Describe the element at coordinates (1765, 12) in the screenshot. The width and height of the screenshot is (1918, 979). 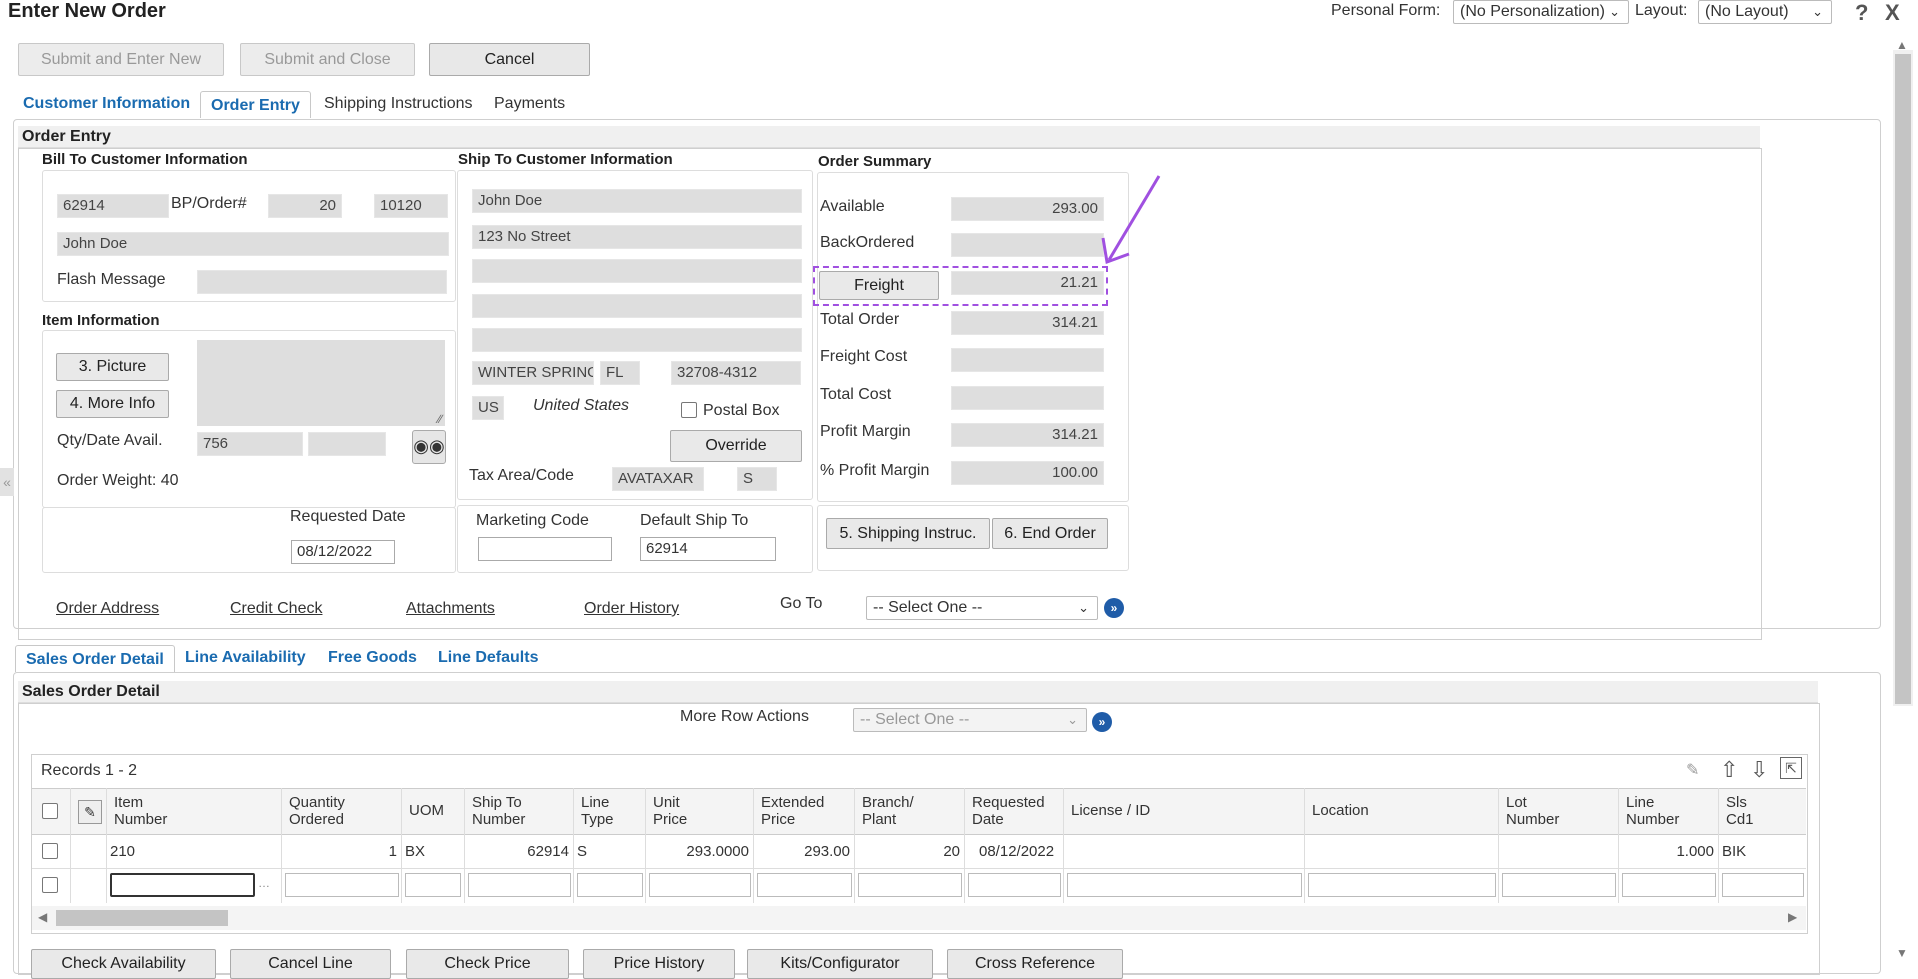
I see `layout-select: (No Layout) ⌄` at that location.